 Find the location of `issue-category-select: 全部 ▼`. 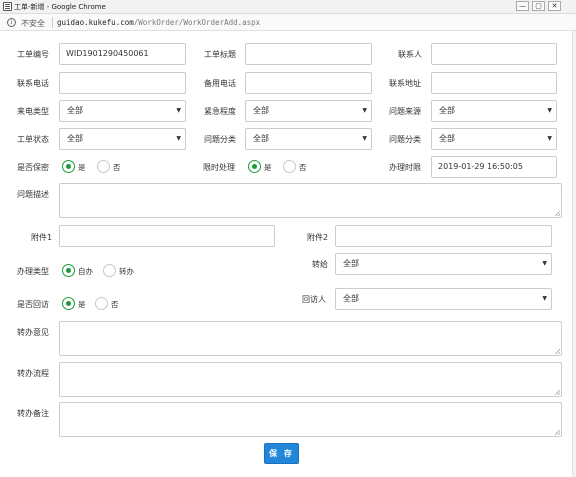

issue-category-select: 全部 ▼ is located at coordinates (308, 139).